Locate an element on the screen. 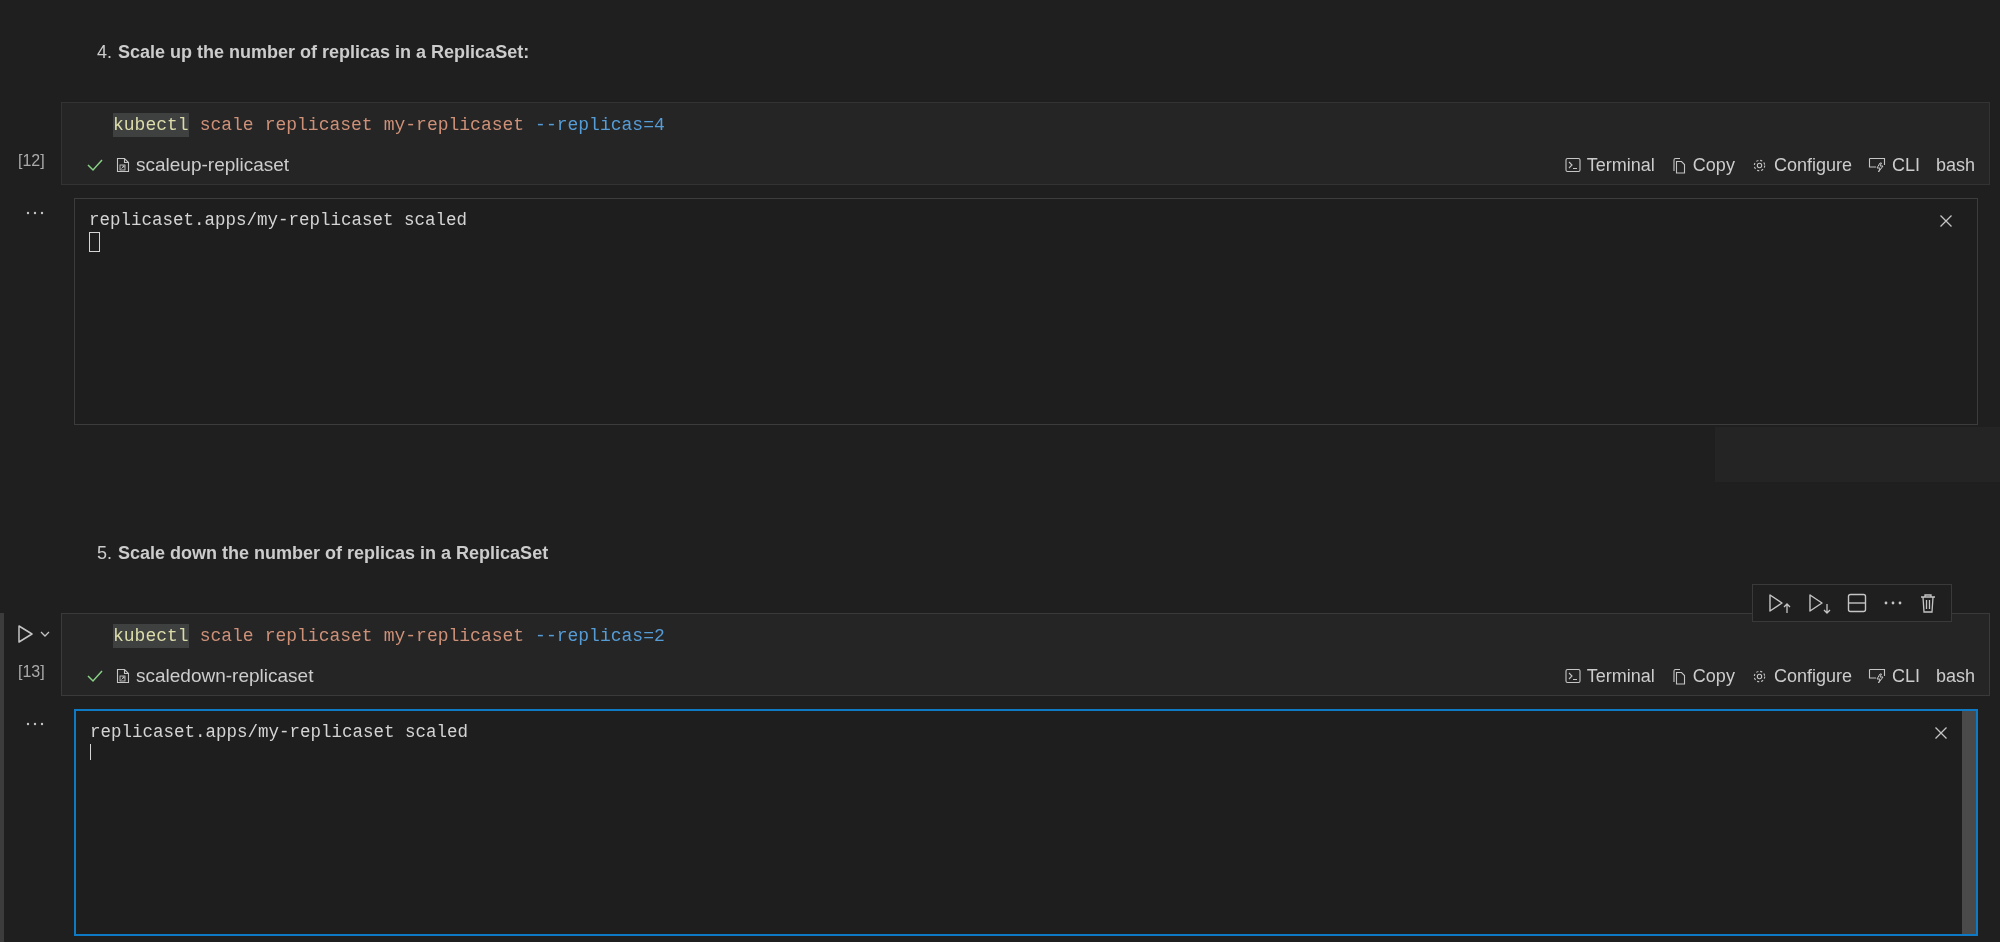 The image size is (2000, 942). list-number: 4. is located at coordinates (104, 52).